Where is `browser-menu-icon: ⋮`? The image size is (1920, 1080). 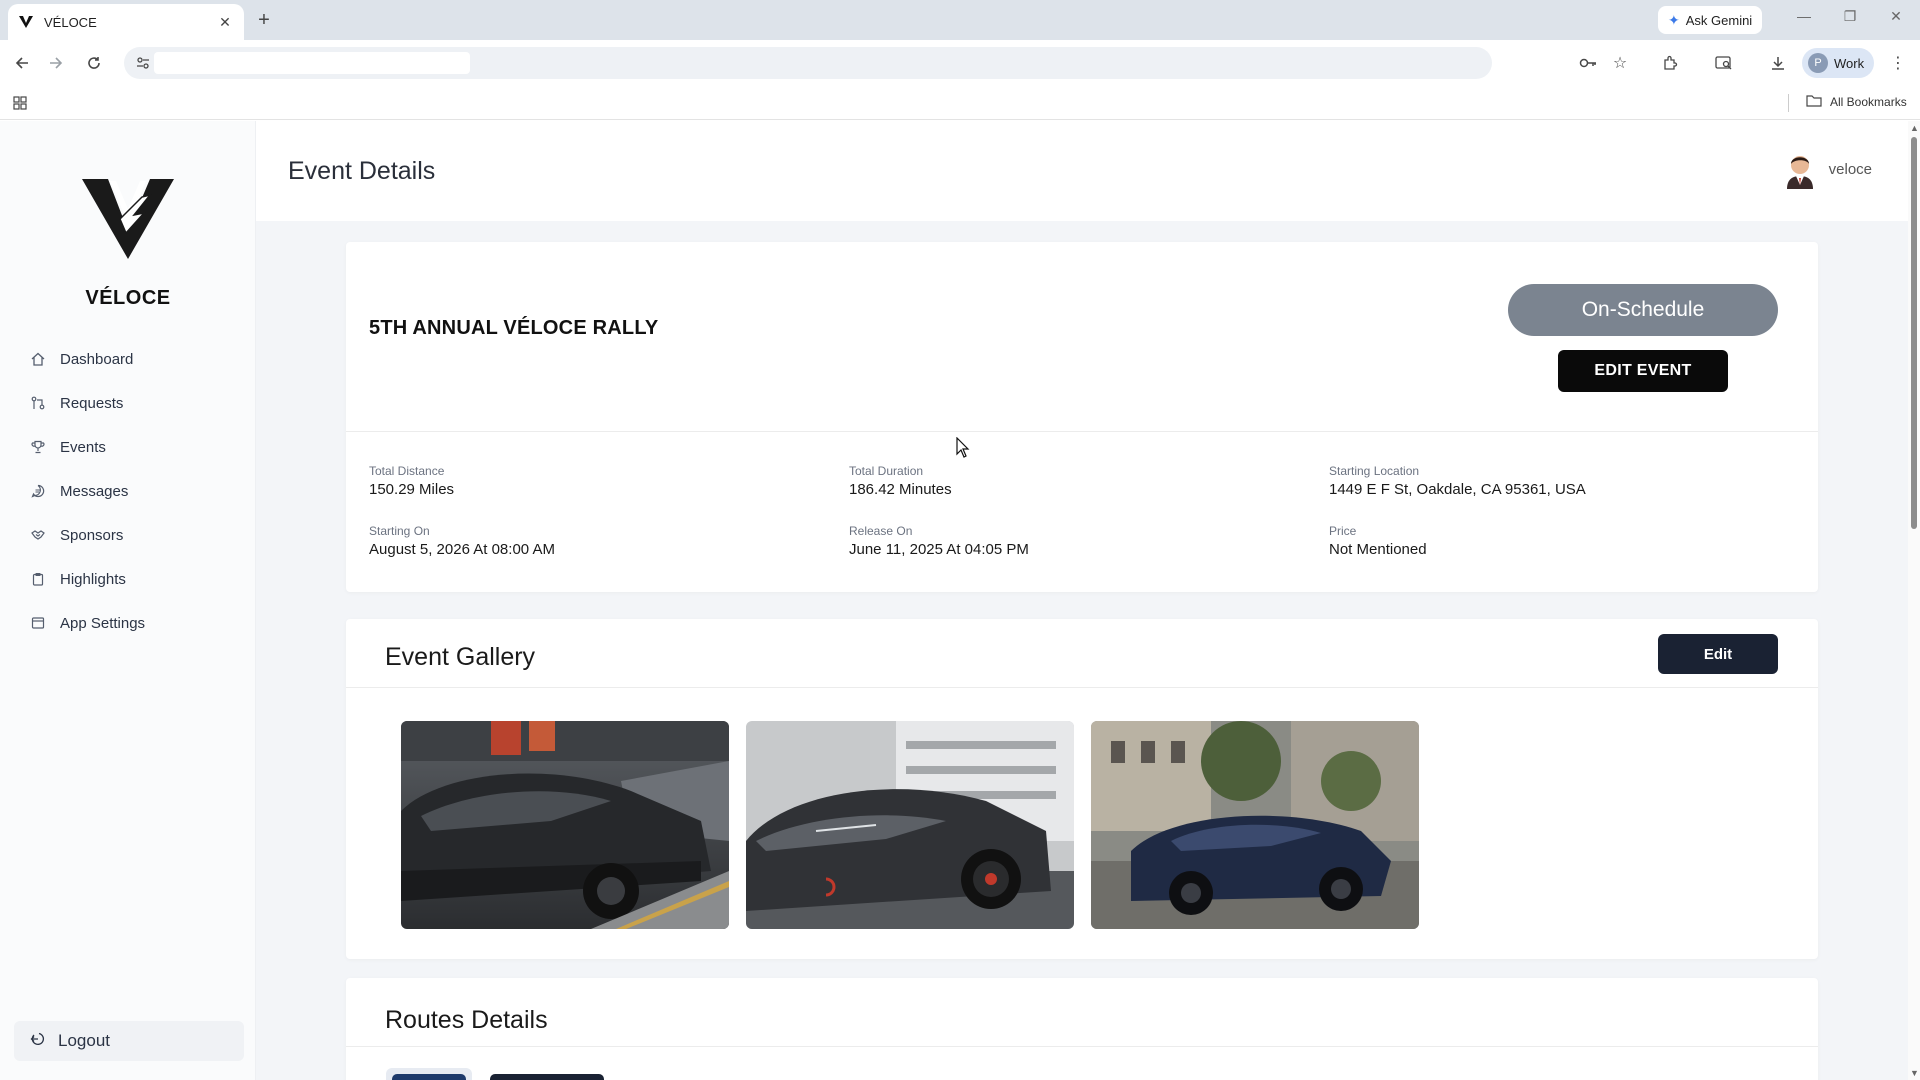
browser-menu-icon: ⋮ is located at coordinates (1898, 63).